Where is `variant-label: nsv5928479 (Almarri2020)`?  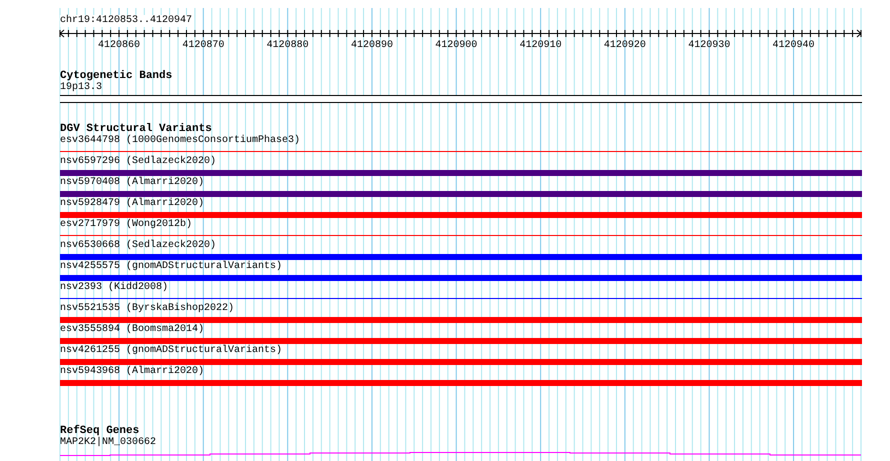 variant-label: nsv5928479 (Almarri2020) is located at coordinates (132, 204).